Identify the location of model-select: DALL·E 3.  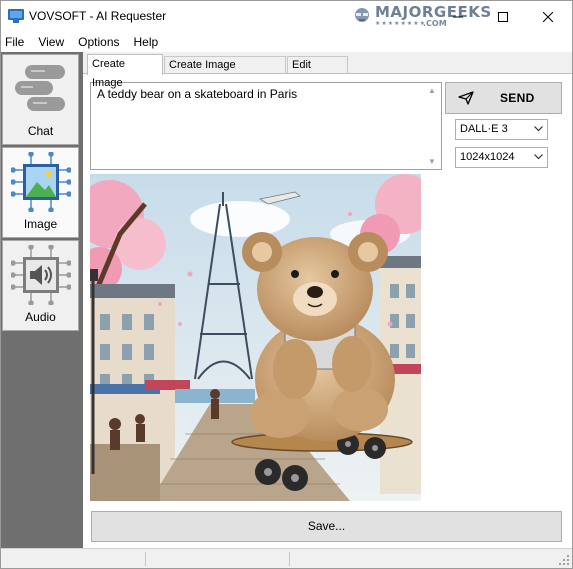
(501, 129).